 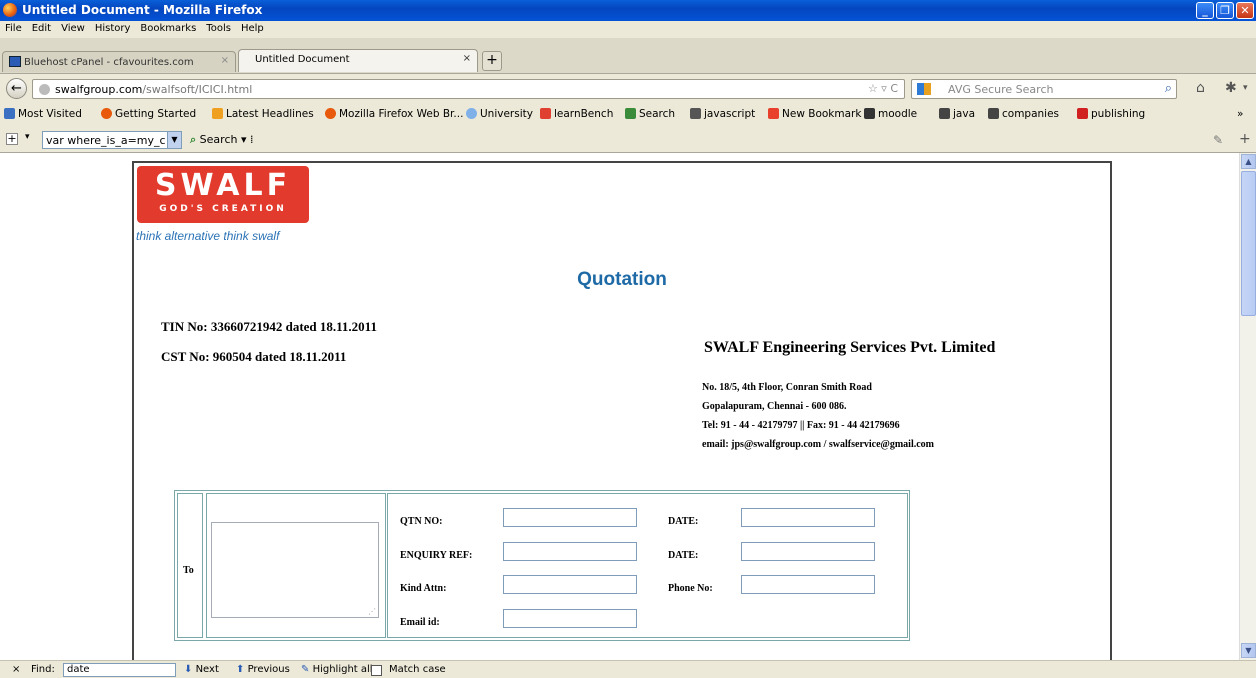 I want to click on swalf-logo: SWALF GOD'S CREATION, so click(x=223, y=194).